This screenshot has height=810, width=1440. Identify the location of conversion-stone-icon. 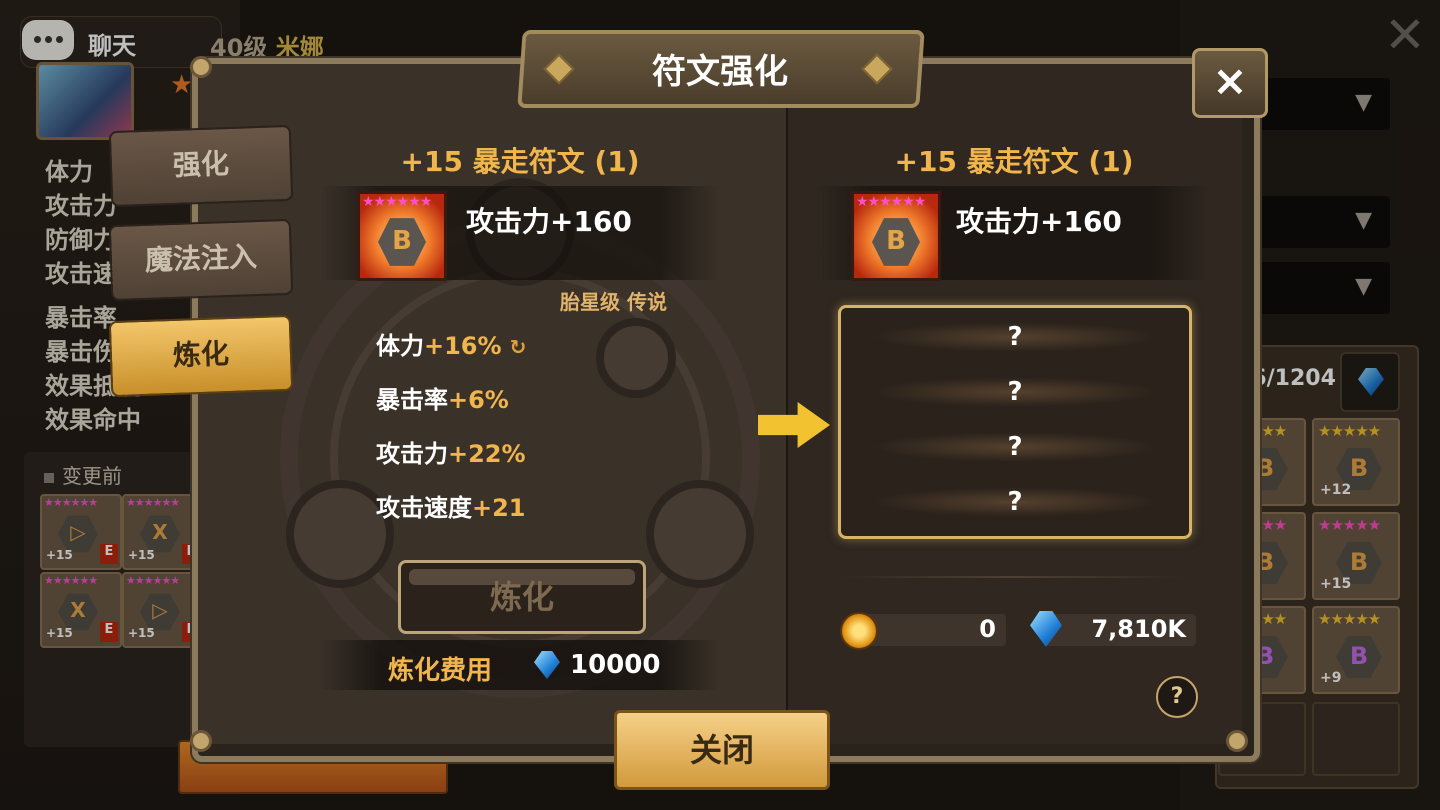
(859, 631).